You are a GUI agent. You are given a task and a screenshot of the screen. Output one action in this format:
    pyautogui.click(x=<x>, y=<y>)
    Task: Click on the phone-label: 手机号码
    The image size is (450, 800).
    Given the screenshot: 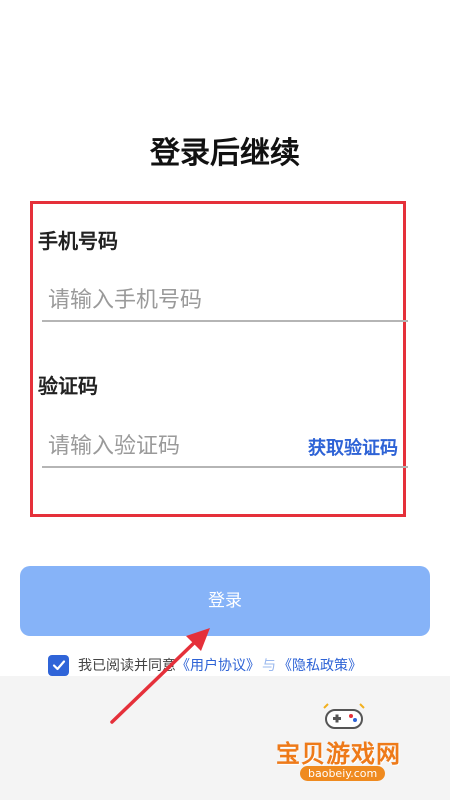 What is the action you would take?
    pyautogui.click(x=78, y=241)
    